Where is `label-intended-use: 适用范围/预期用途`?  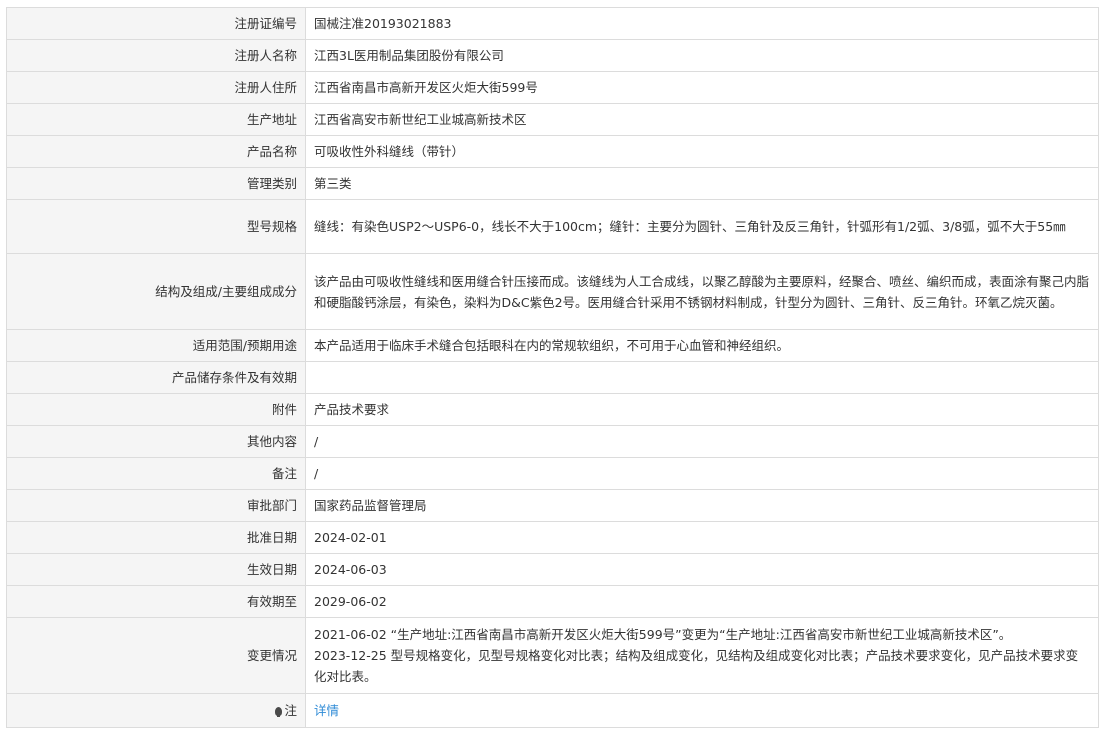 label-intended-use: 适用范围/预期用途 is located at coordinates (156, 345).